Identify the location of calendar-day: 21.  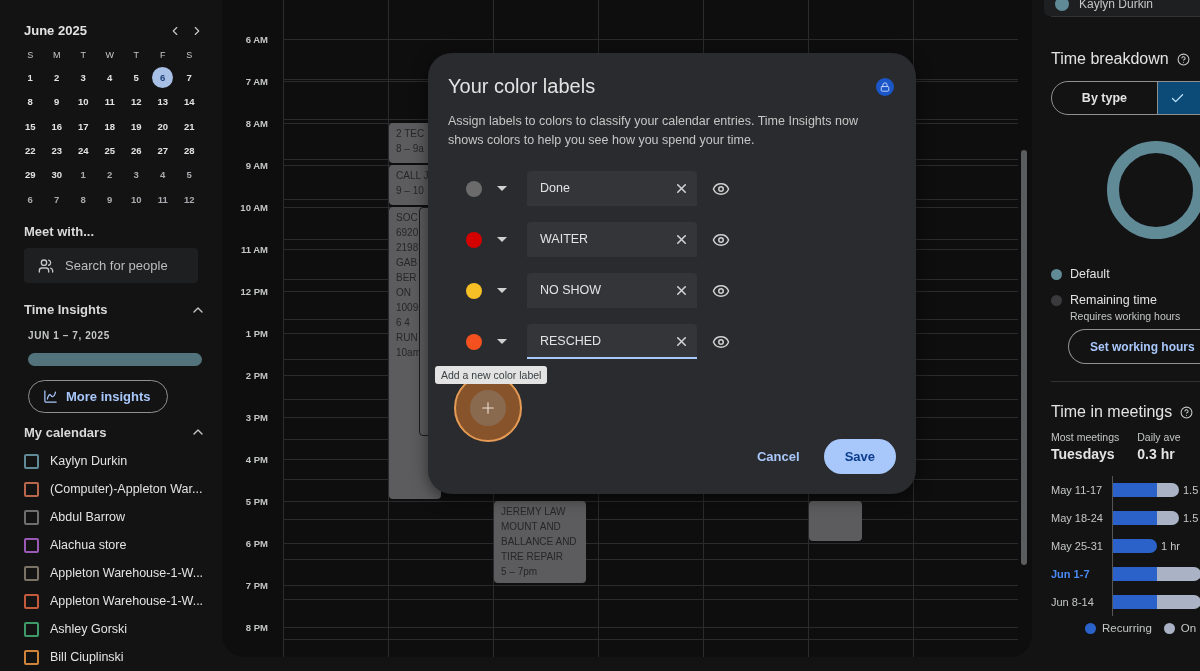
(189, 126).